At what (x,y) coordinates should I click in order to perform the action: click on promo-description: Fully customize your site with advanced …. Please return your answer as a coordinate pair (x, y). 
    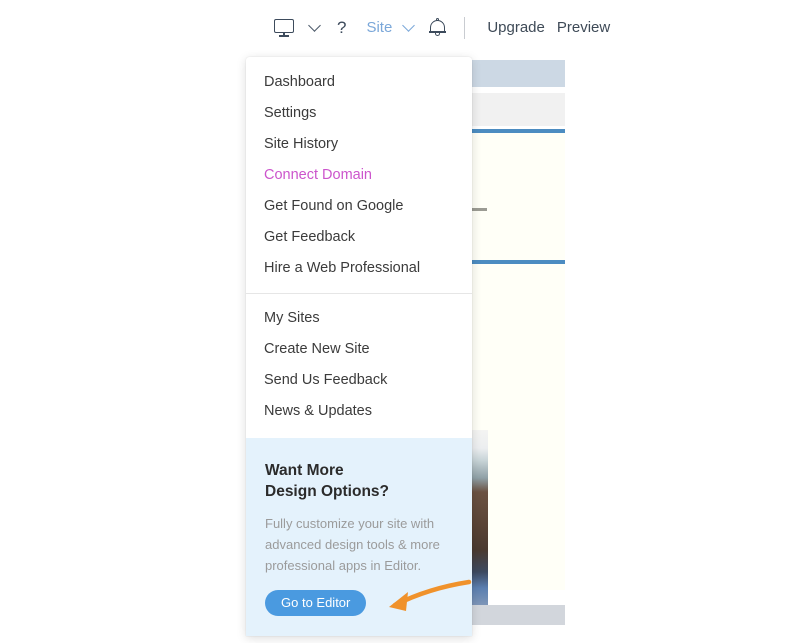
    Looking at the image, I should click on (352, 544).